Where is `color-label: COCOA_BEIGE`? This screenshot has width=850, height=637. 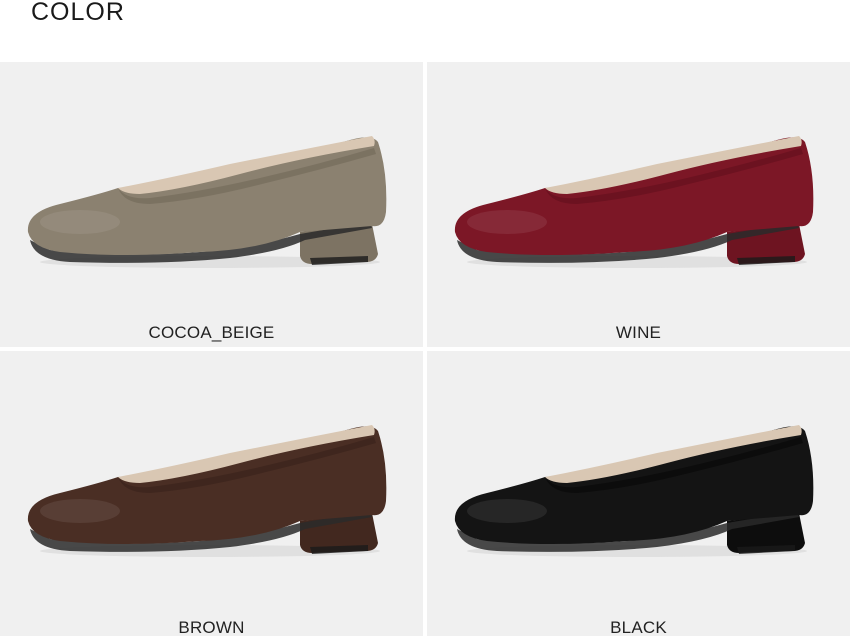
color-label: COCOA_BEIGE is located at coordinates (211, 332).